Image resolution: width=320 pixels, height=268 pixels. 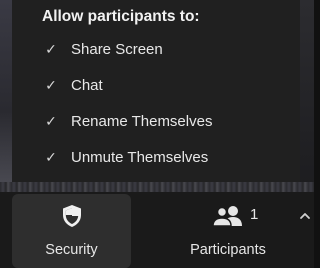 What do you see at coordinates (71, 250) in the screenshot?
I see `security-label: Security` at bounding box center [71, 250].